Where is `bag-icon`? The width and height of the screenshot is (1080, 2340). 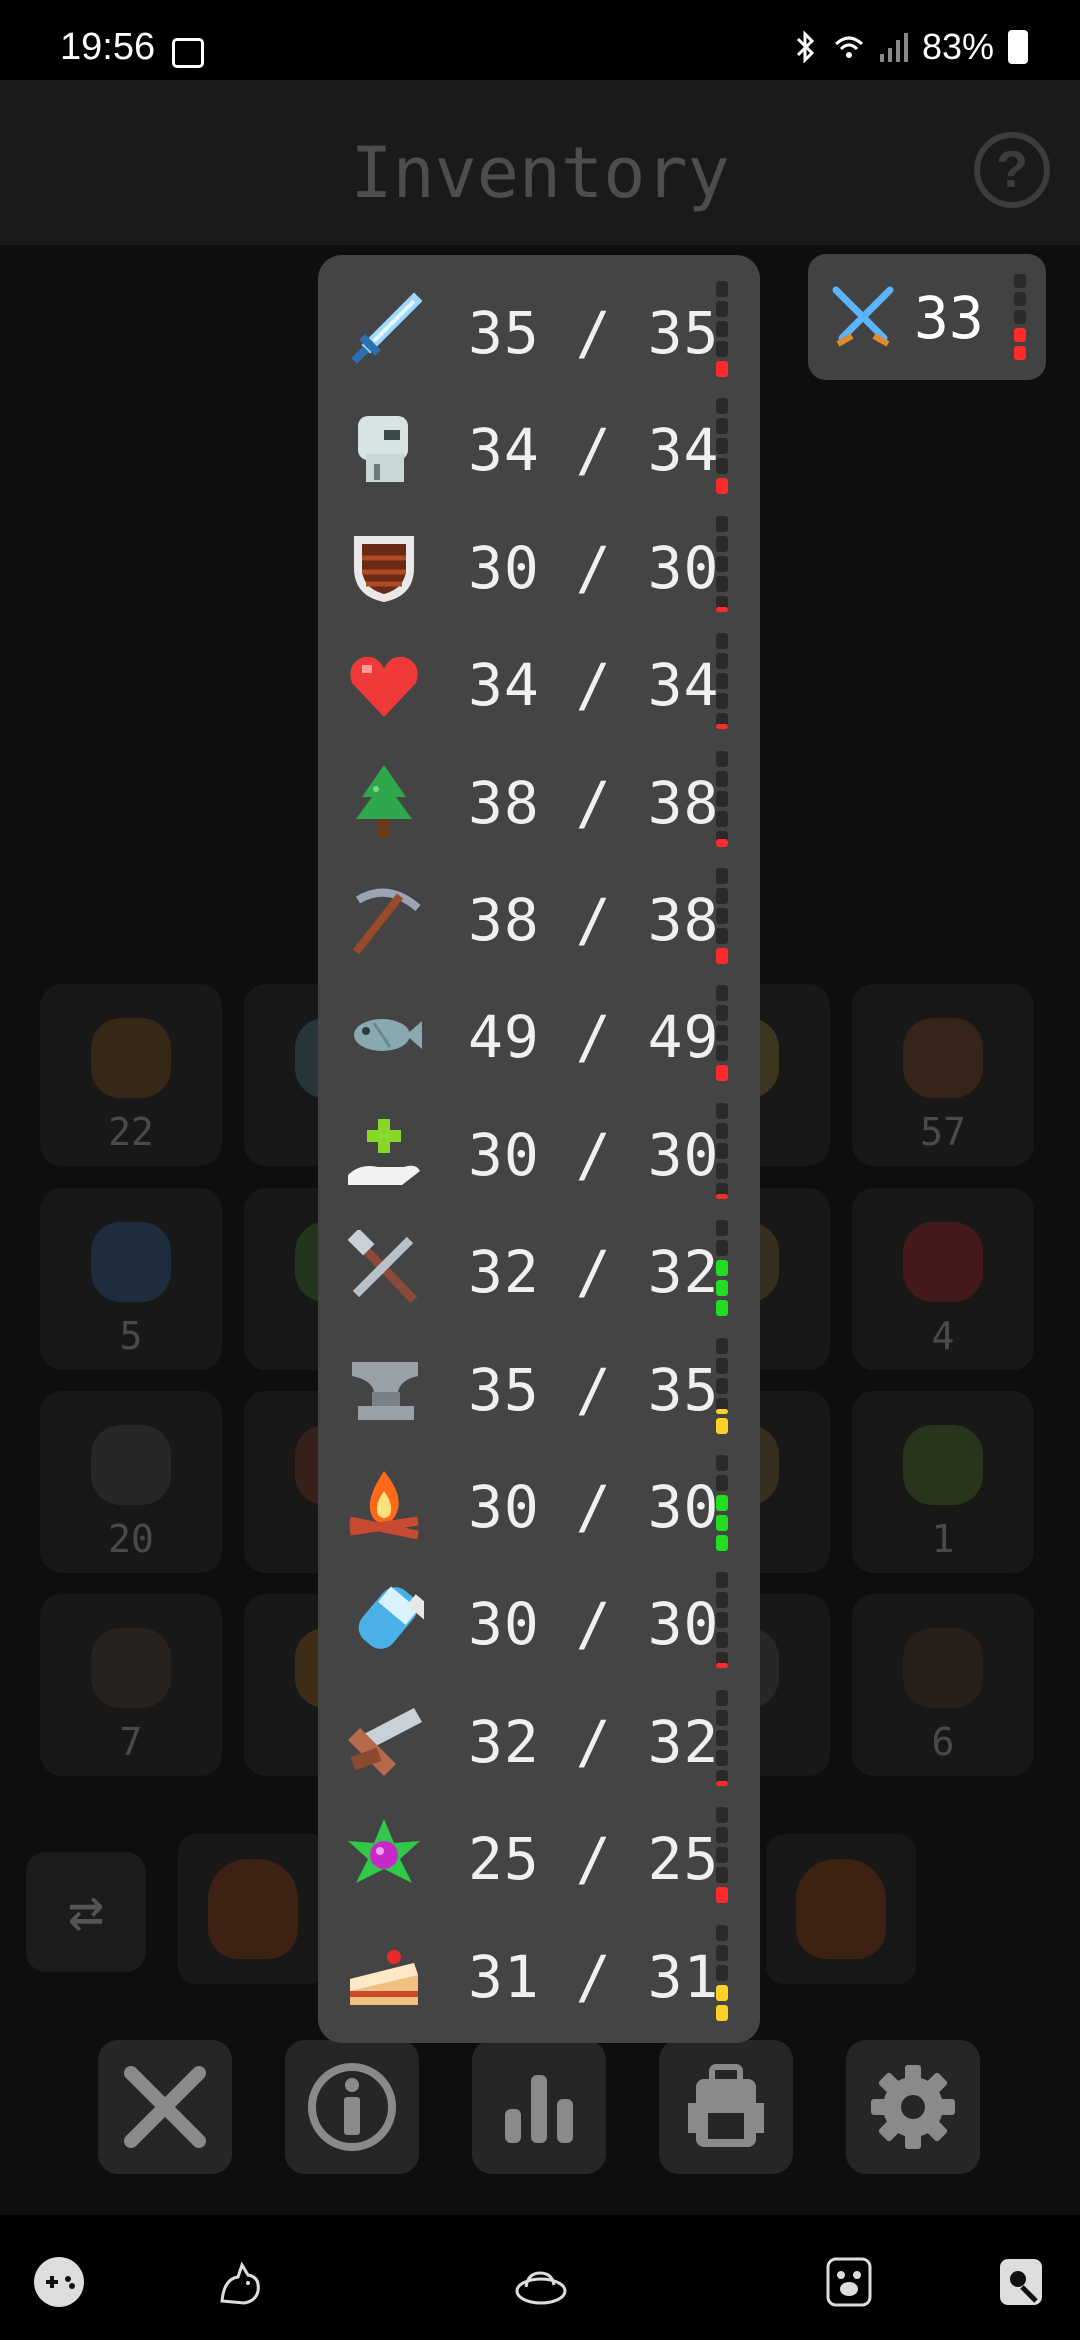
bag-icon is located at coordinates (841, 1909).